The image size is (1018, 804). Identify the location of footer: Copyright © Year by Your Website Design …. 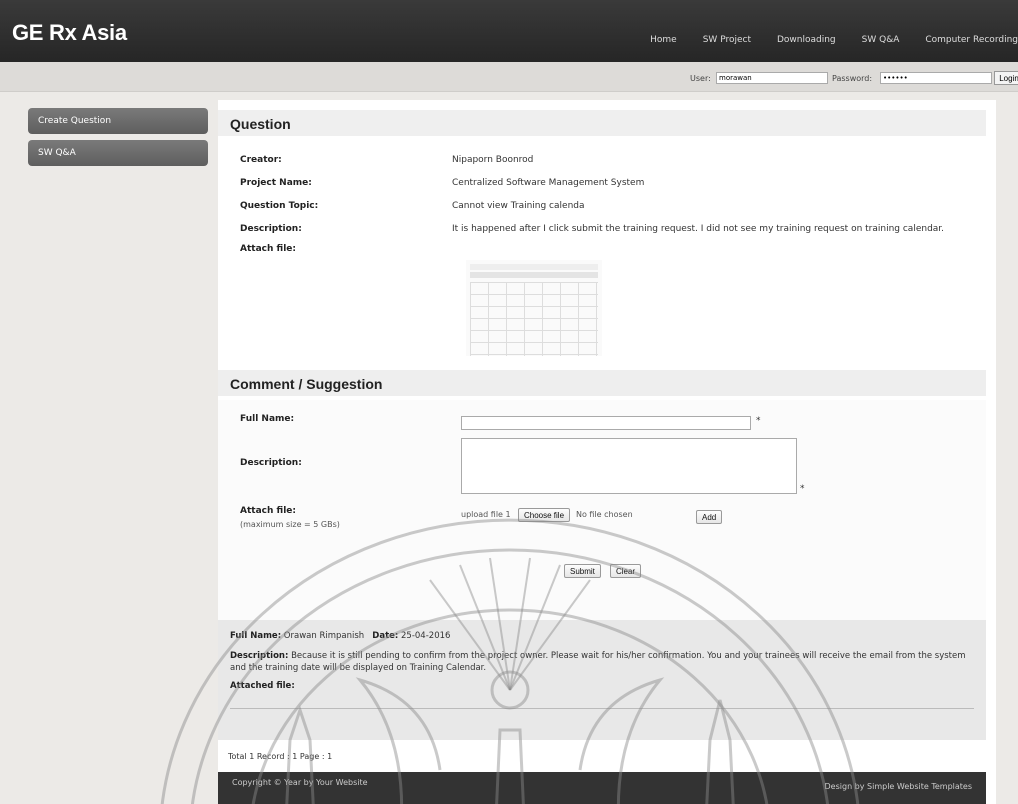
(602, 788).